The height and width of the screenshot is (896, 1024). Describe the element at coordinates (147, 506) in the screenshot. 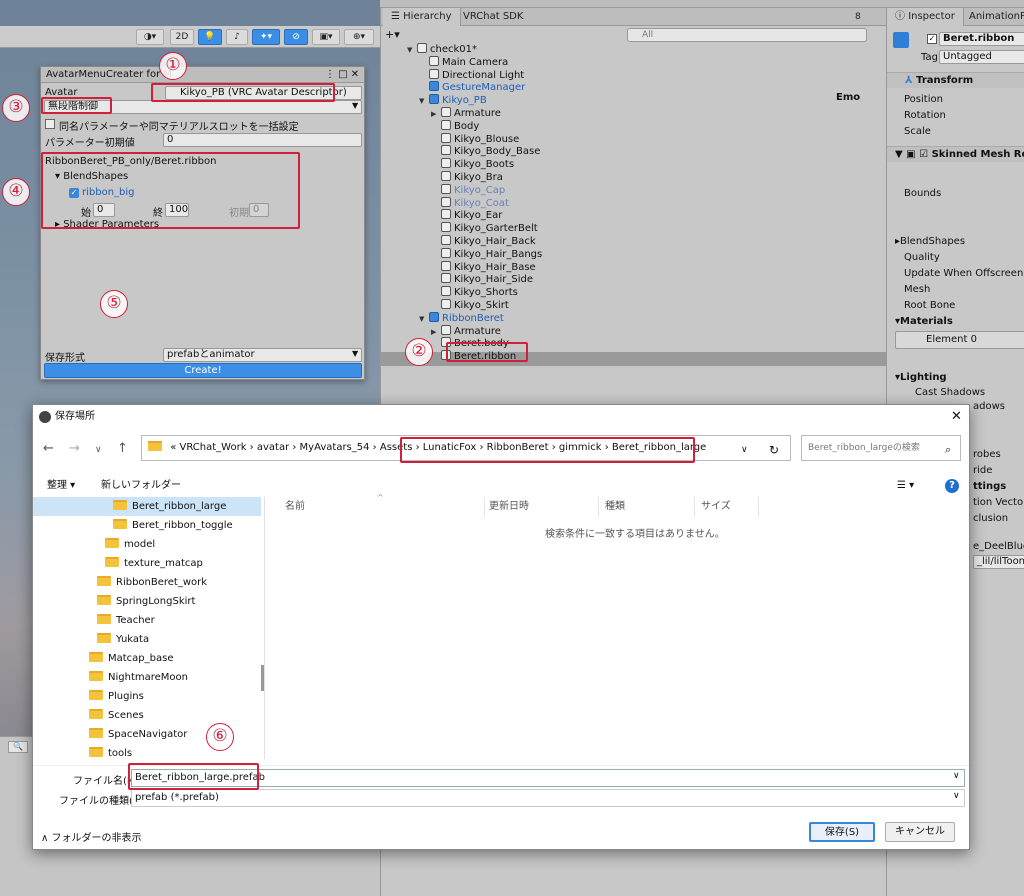

I see `folder-tree-item: Beret_ribbon_large` at that location.